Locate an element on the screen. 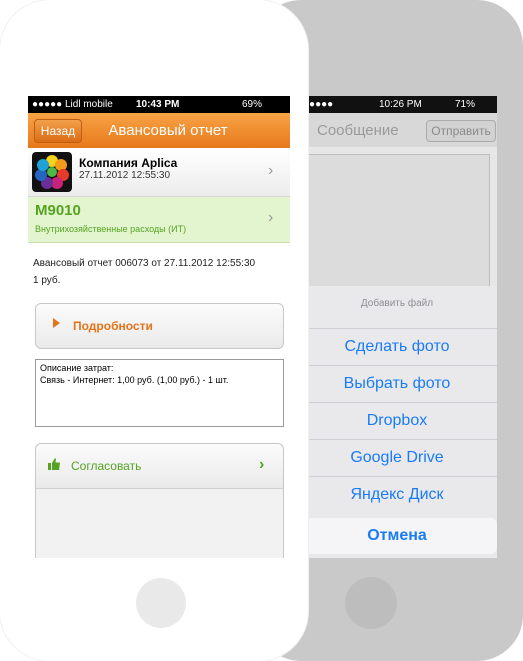  cost-center-code: M9010 is located at coordinates (58, 210).